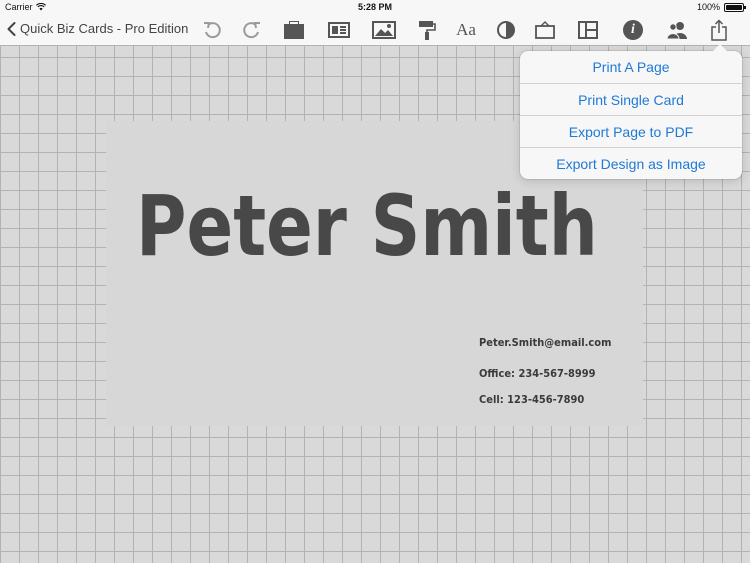  I want to click on info-icon: i, so click(633, 30).